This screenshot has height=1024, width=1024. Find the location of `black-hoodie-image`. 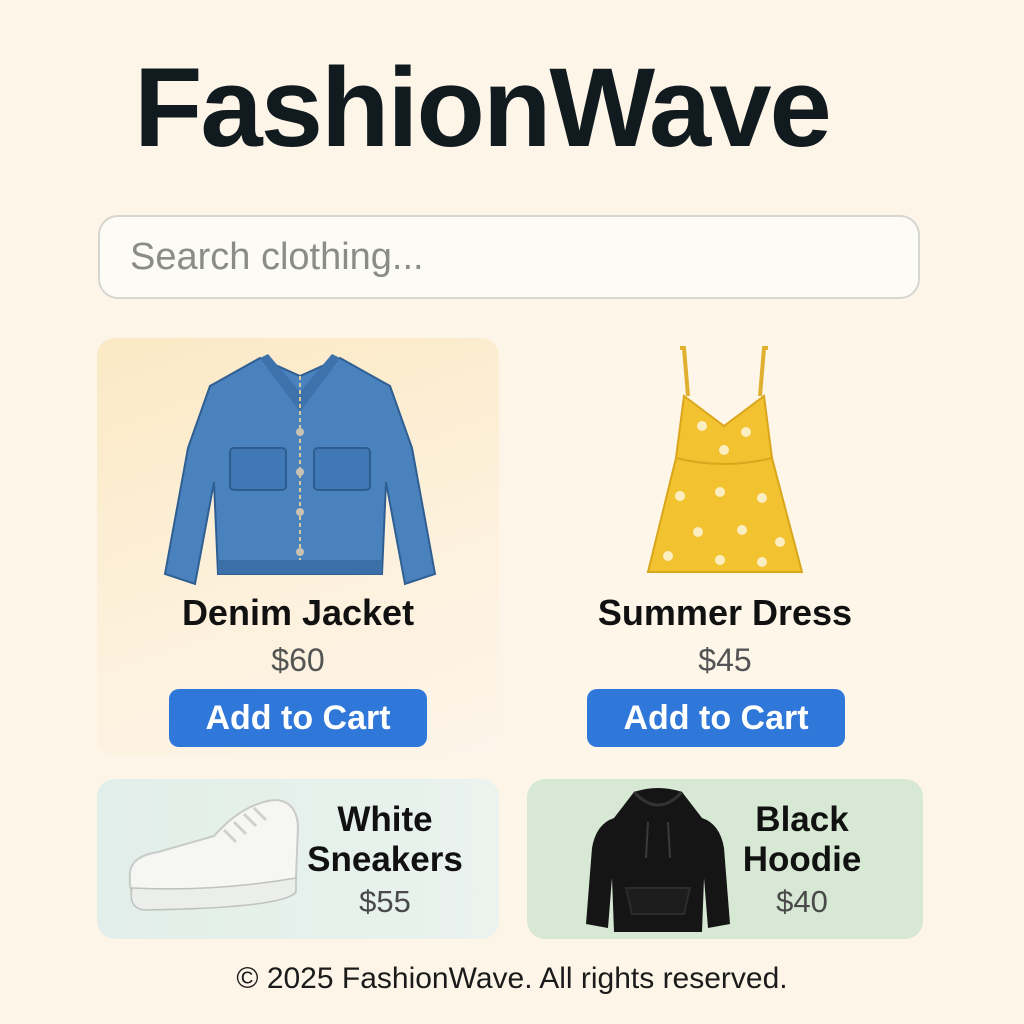

black-hoodie-image is located at coordinates (658, 860).